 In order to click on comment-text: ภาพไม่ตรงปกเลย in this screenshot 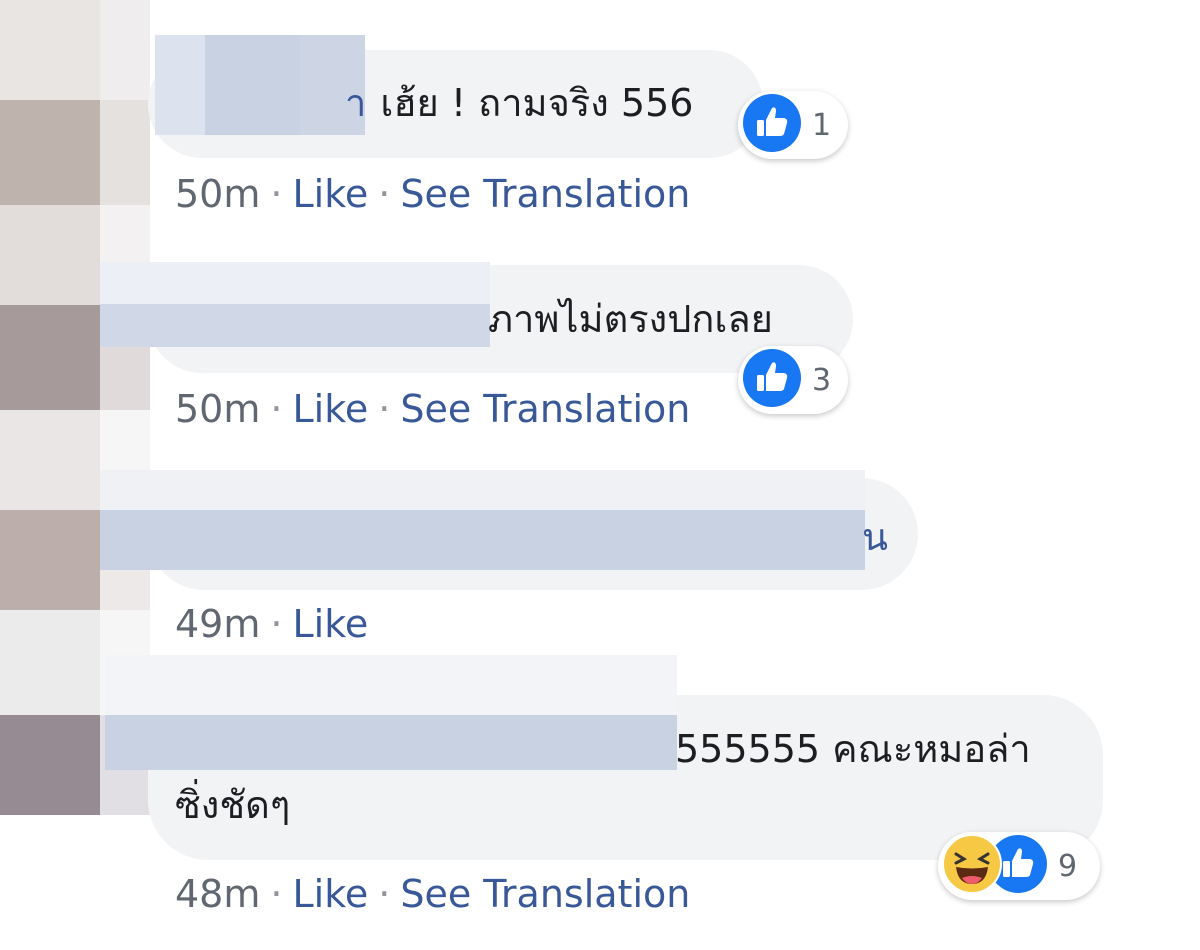, I will do `click(630, 319)`.